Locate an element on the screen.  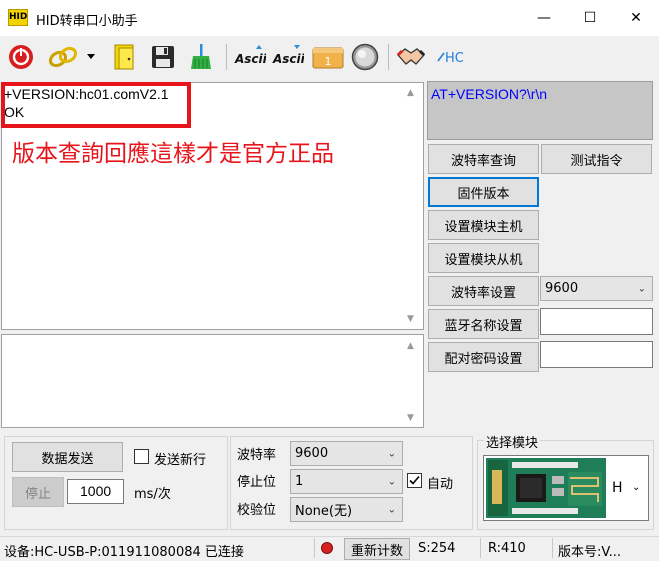
module-select-value: H is located at coordinates (617, 488).